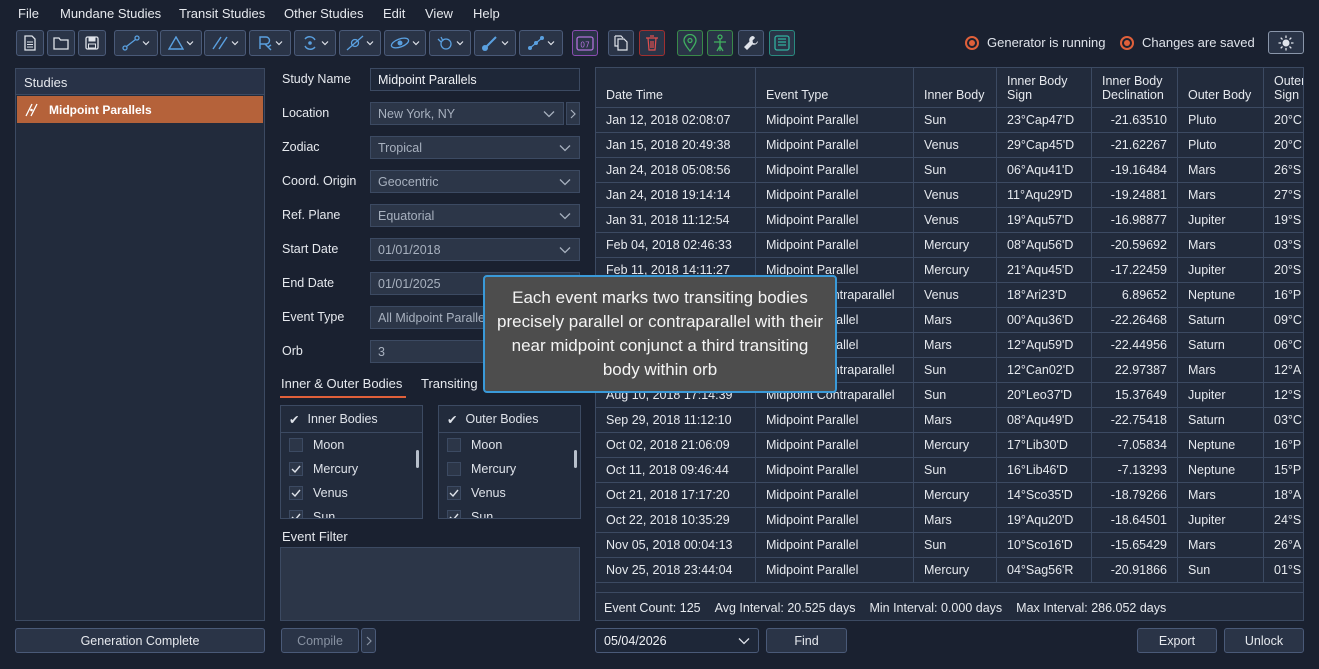 Image resolution: width=1319 pixels, height=669 pixels. What do you see at coordinates (541, 43) in the screenshot?
I see `midpoint-dropdown` at bounding box center [541, 43].